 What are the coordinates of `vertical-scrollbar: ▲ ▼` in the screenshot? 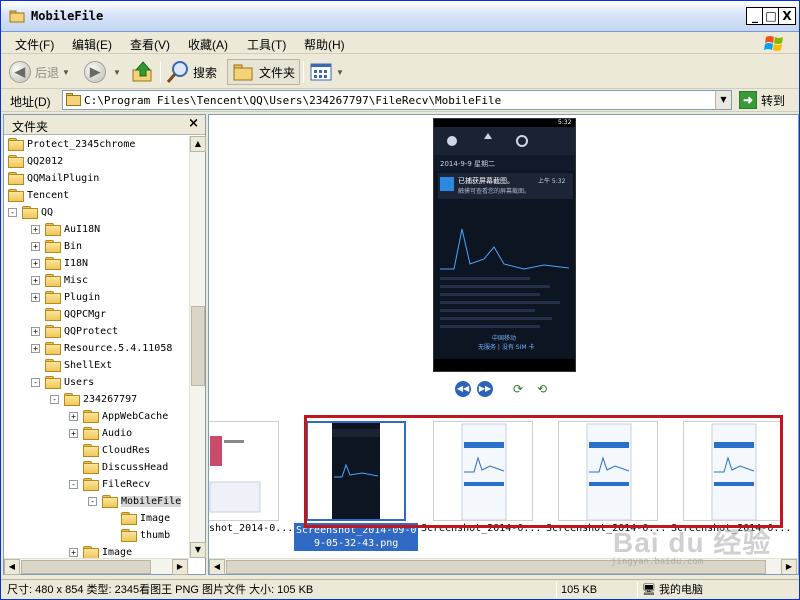 It's located at (197, 347).